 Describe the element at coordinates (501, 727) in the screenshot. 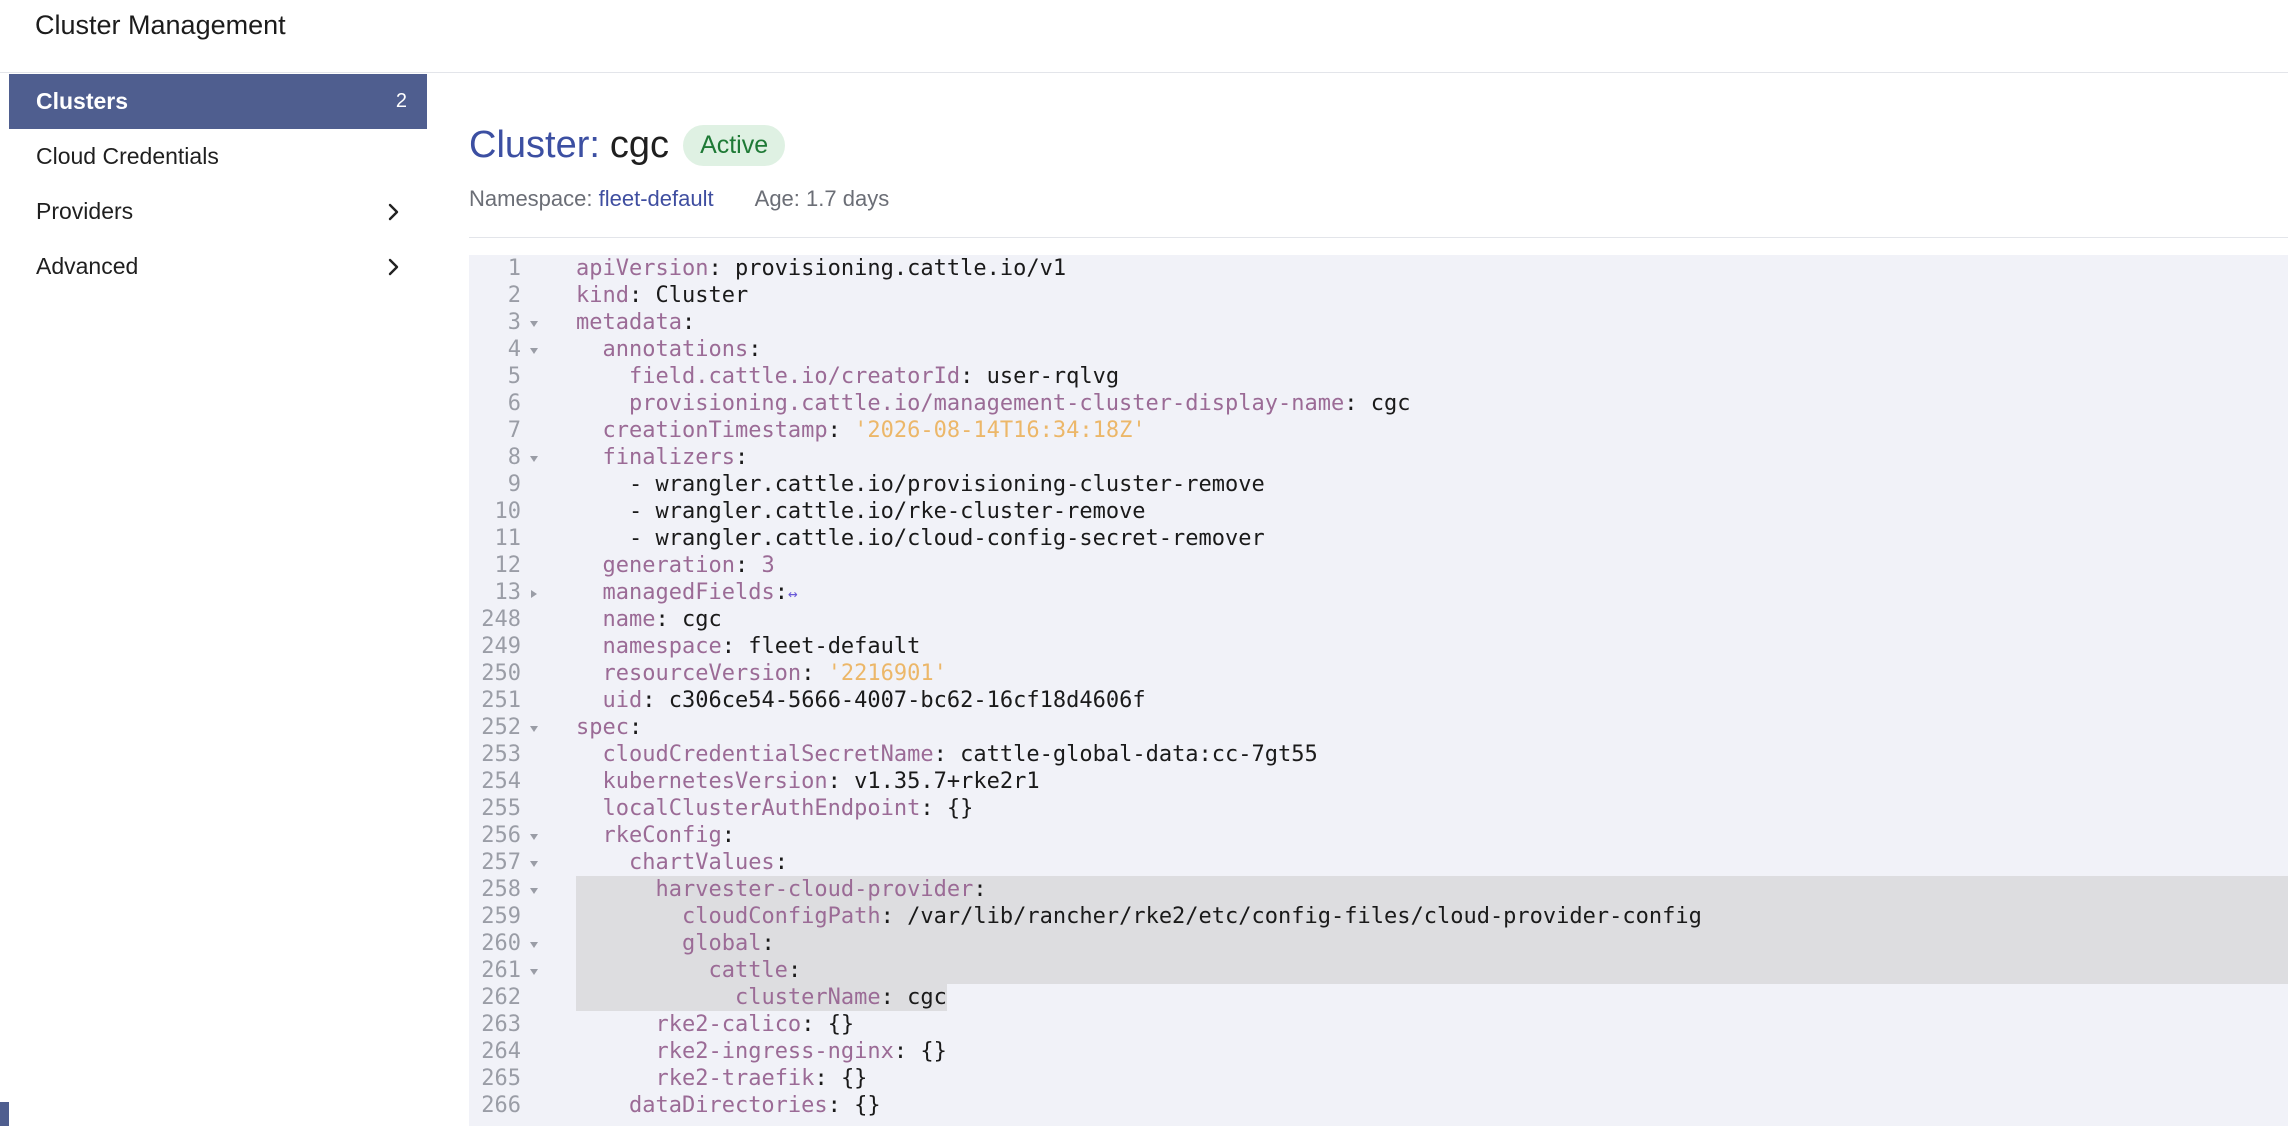

I see `line-number: 252` at that location.